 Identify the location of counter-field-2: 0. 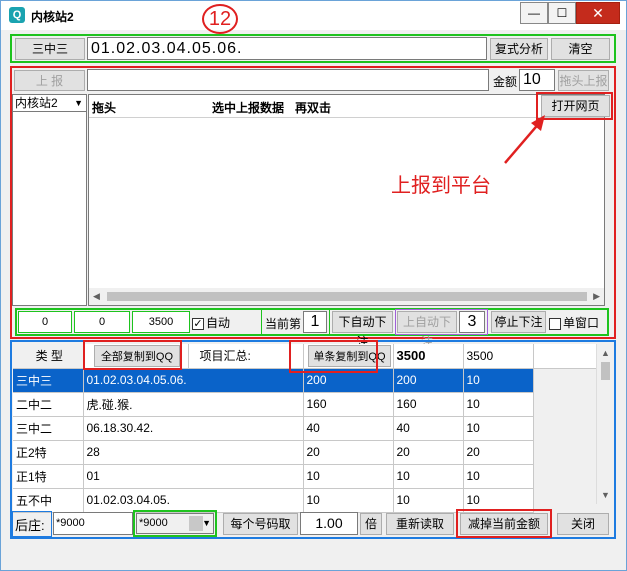
(102, 322).